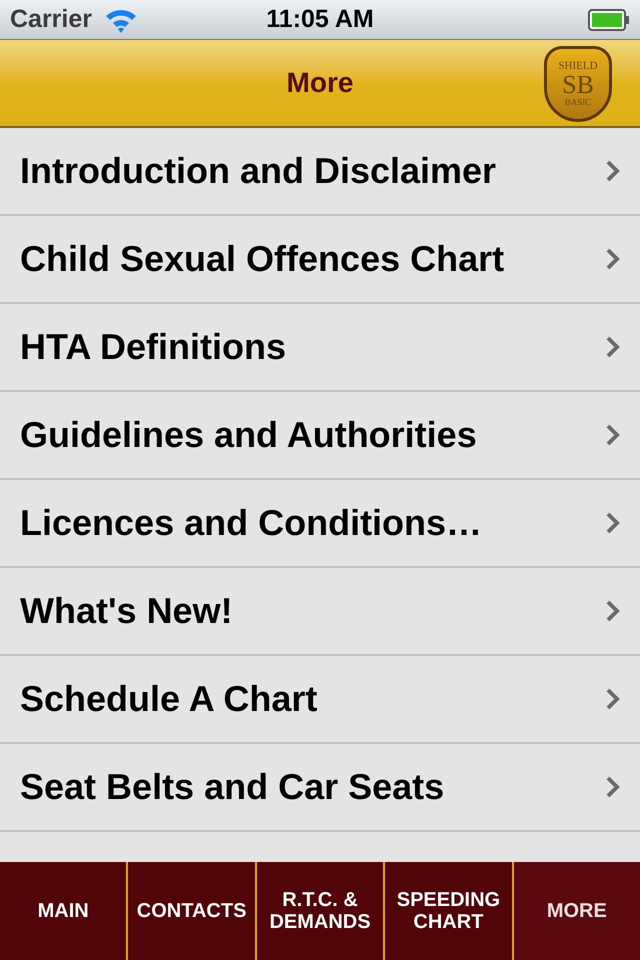 Image resolution: width=640 pixels, height=960 pixels. What do you see at coordinates (320, 83) in the screenshot?
I see `nav-title: More` at bounding box center [320, 83].